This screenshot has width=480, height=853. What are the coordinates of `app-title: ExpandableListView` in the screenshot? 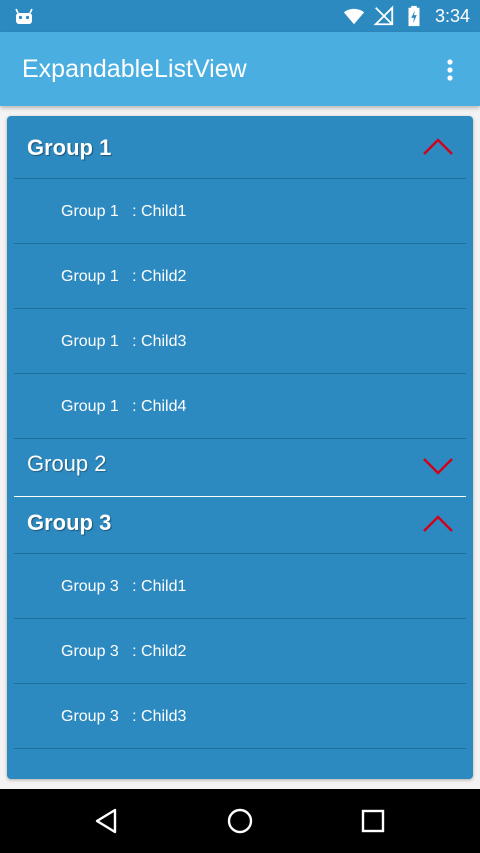 It's located at (134, 69).